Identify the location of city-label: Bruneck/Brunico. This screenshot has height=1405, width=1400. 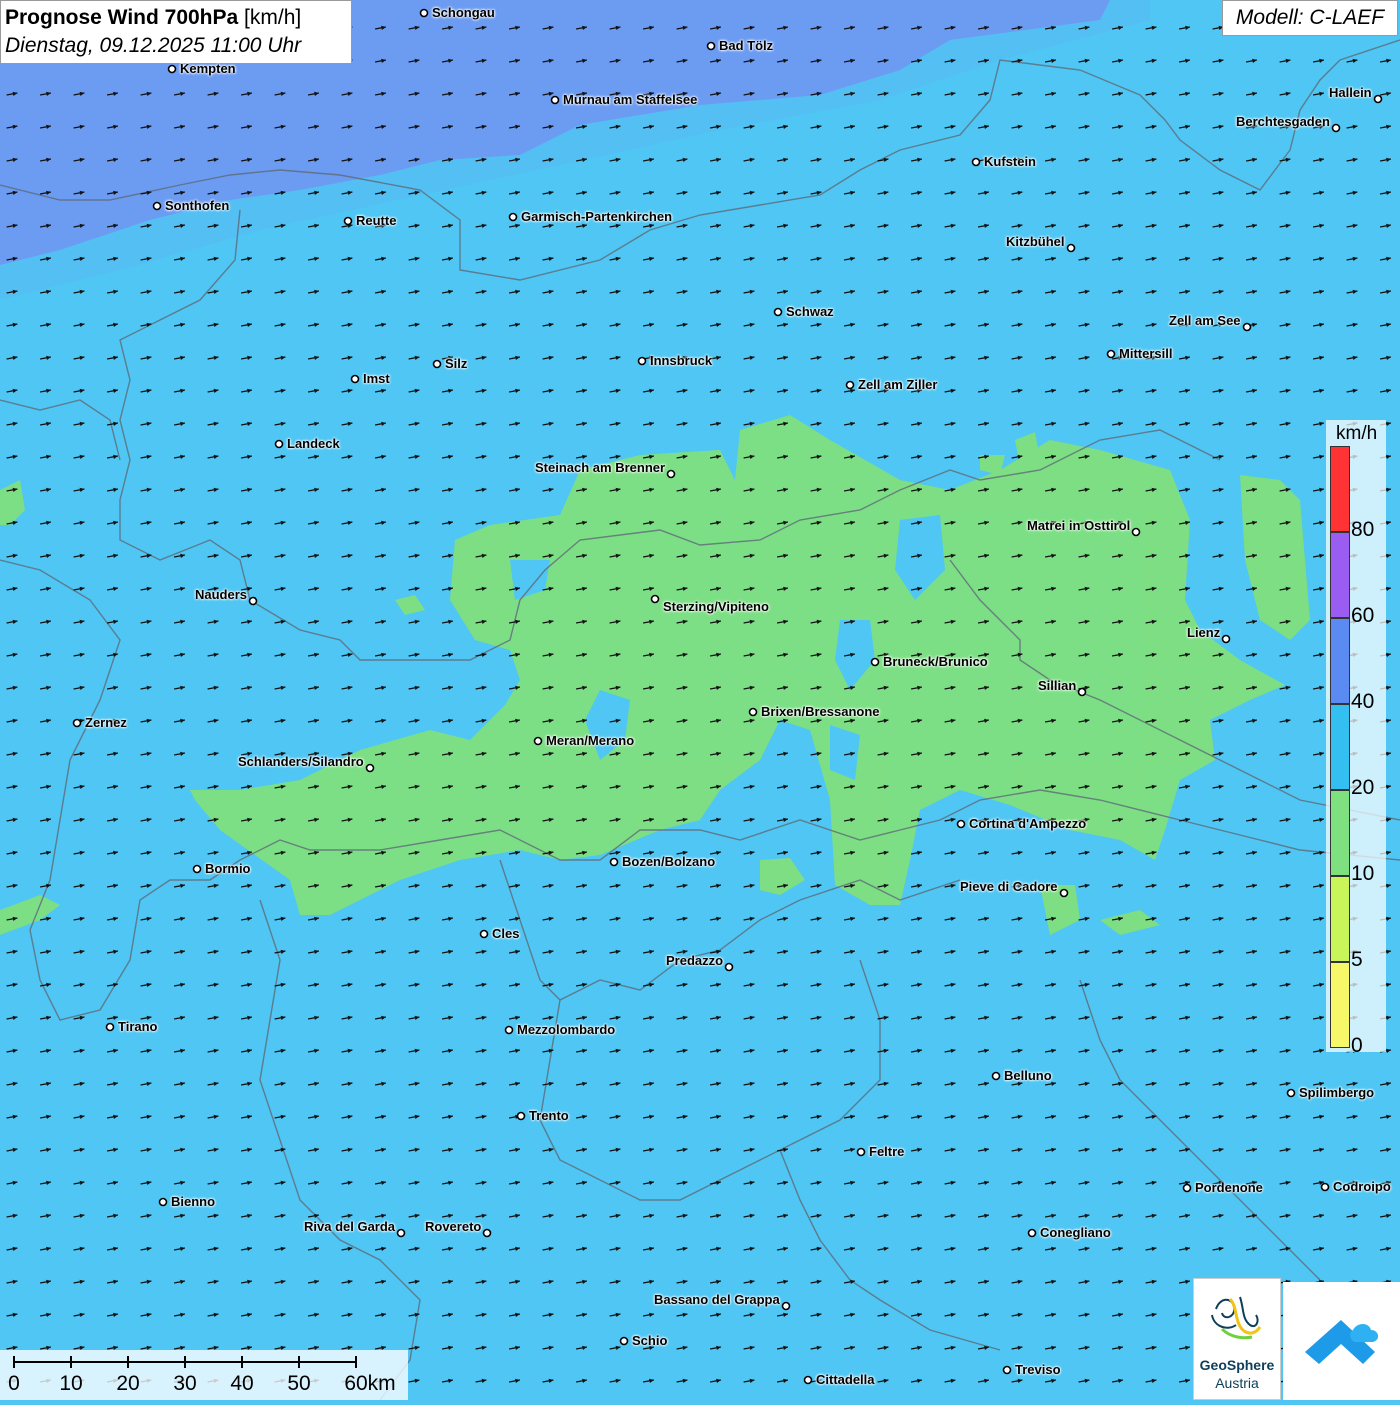
(935, 662).